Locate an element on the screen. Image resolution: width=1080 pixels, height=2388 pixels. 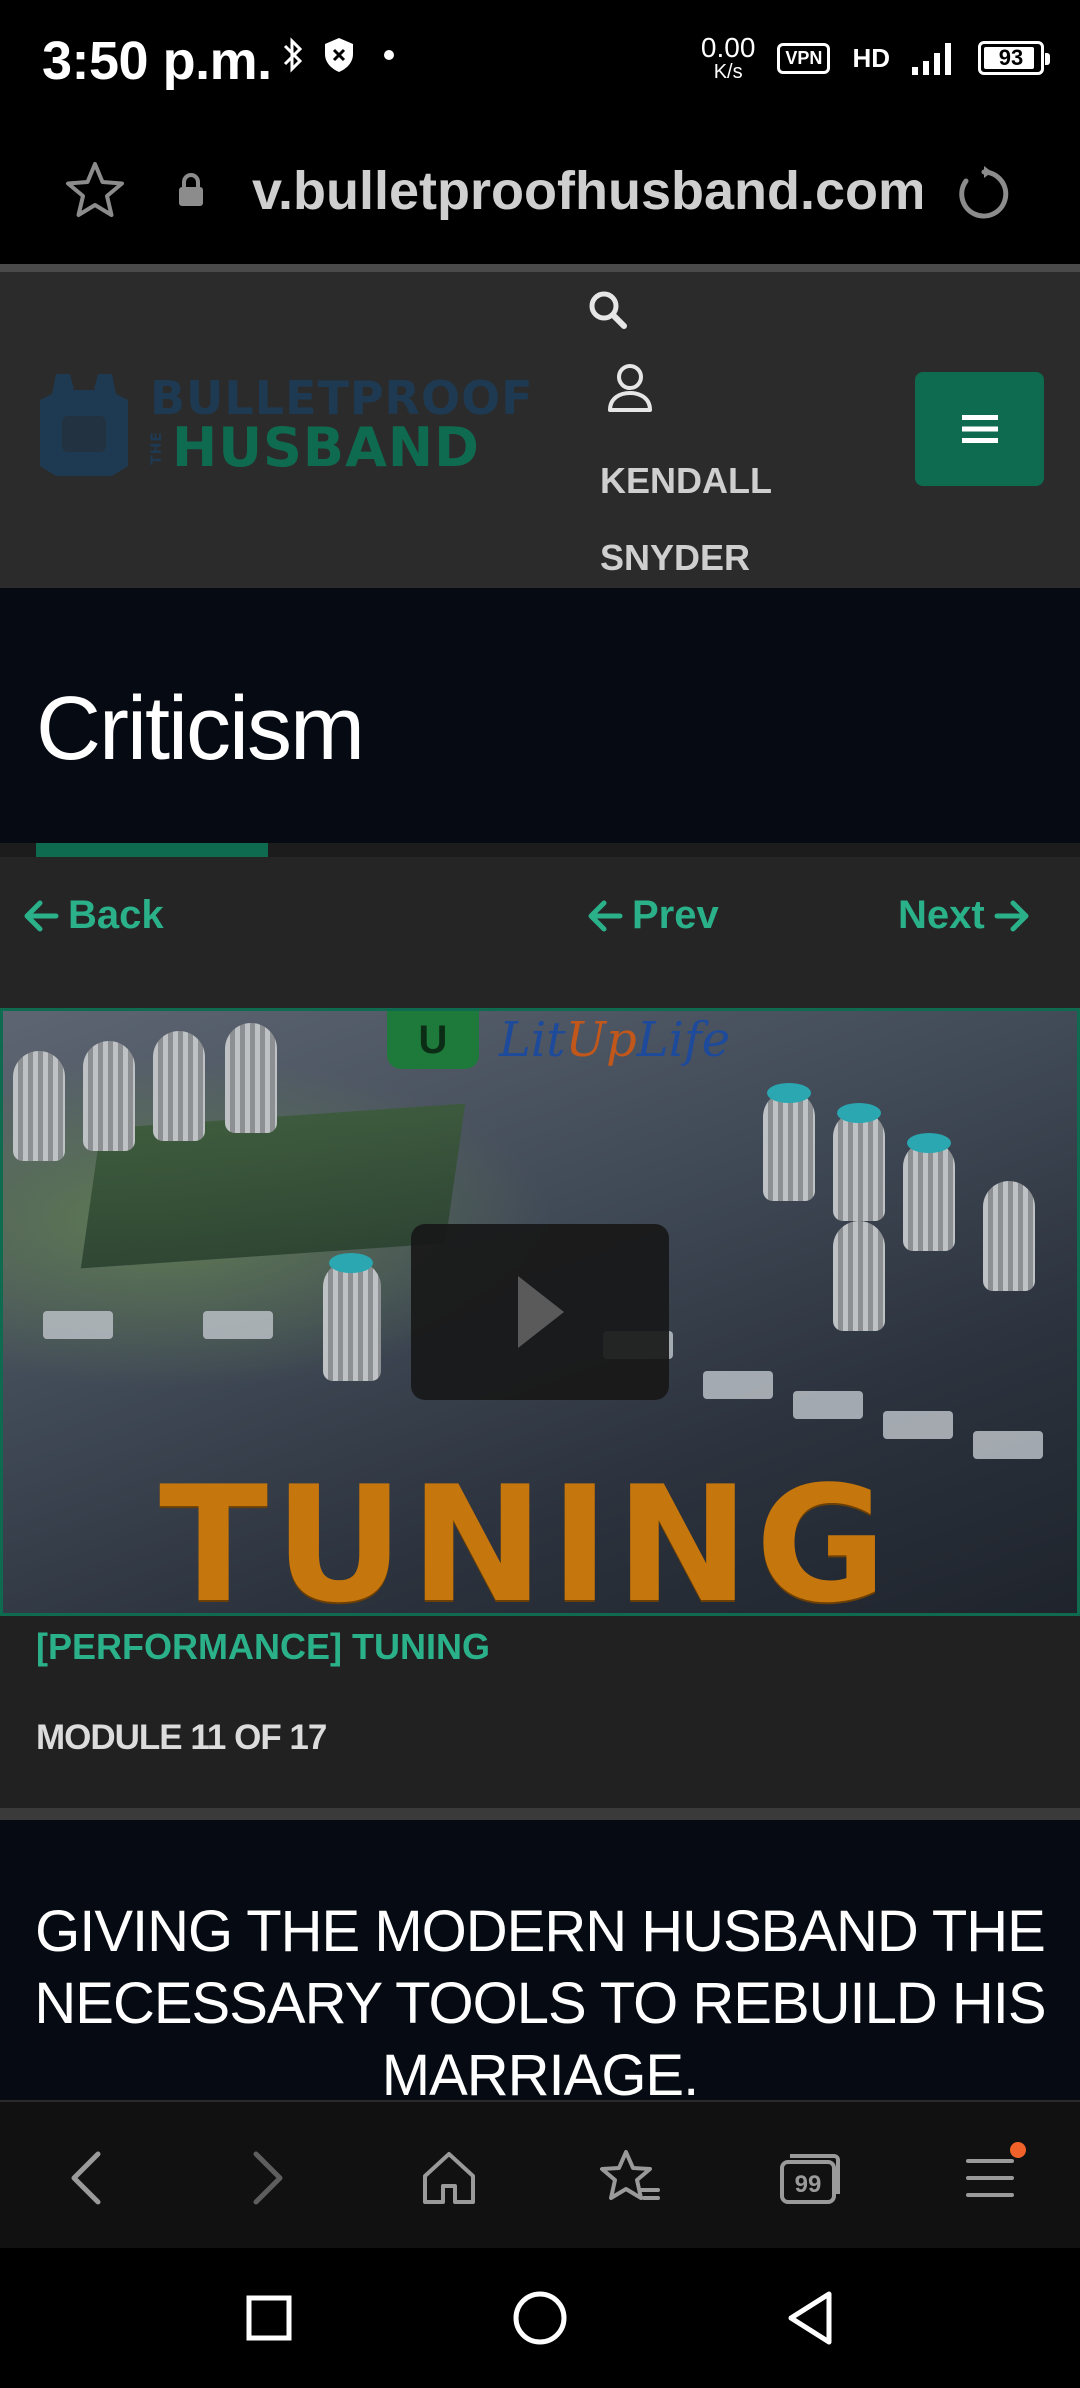
play-icon is located at coordinates (541, 1312).